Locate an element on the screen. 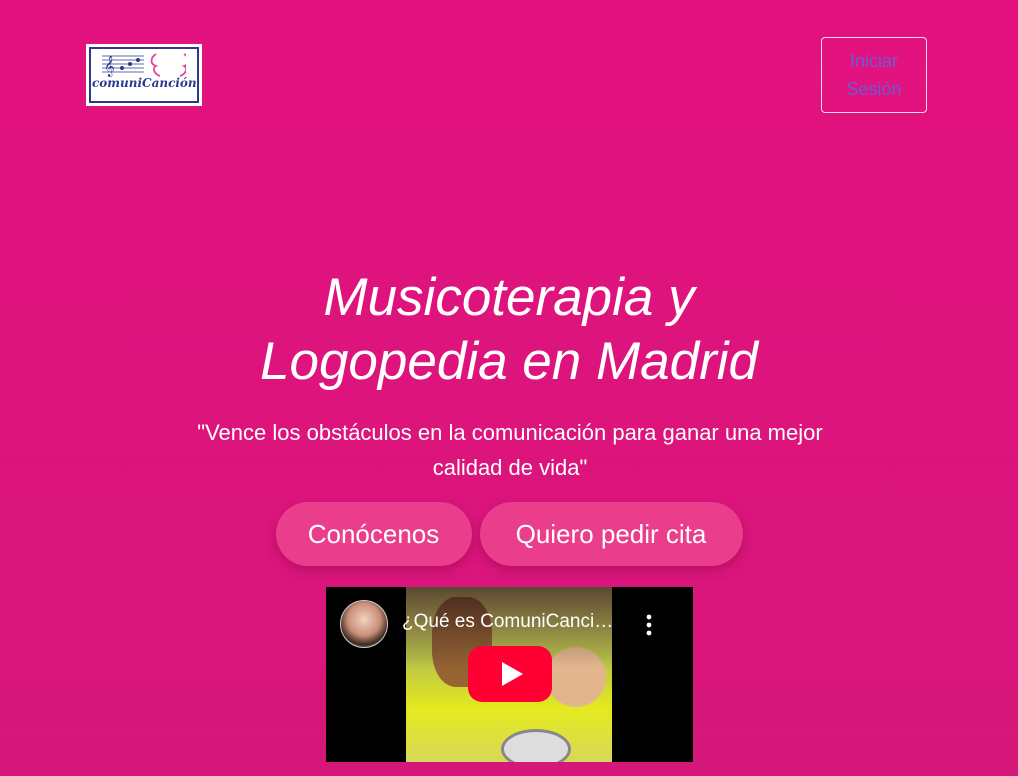  channel-avatar is located at coordinates (364, 624).